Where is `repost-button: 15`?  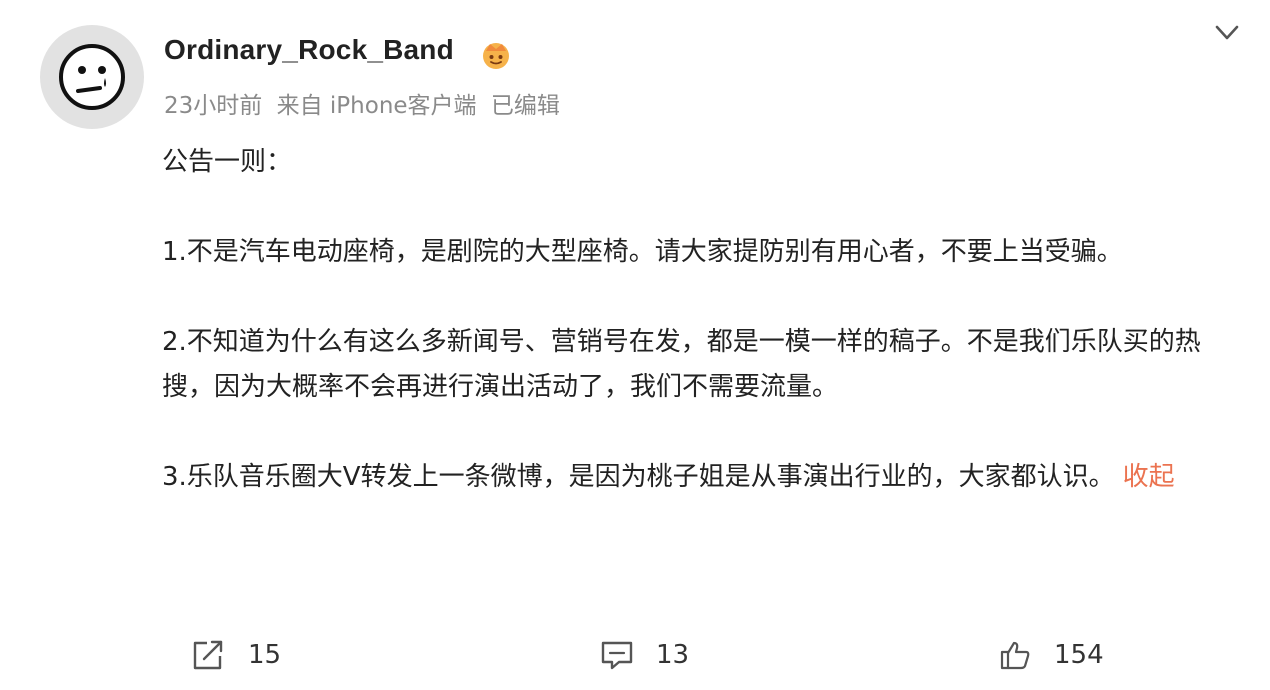 repost-button: 15 is located at coordinates (235, 655).